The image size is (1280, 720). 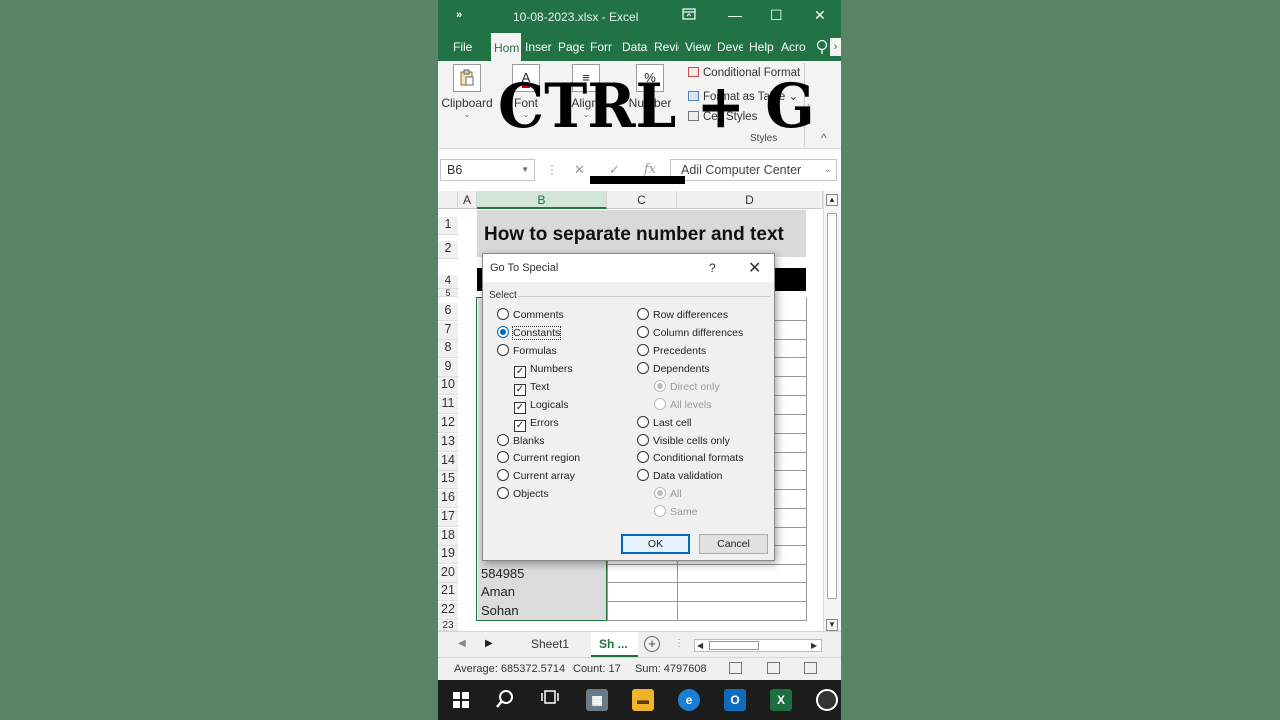 I want to click on tab-review: Revie, so click(x=666, y=47).